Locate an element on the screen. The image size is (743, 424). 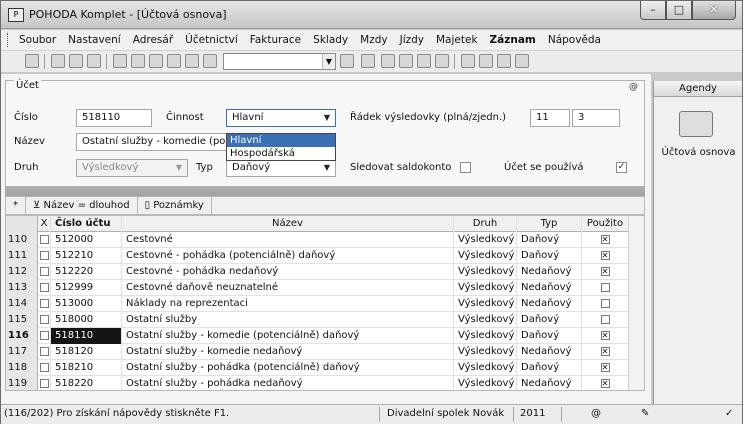
col-header-pouzito: Použito is located at coordinates (605, 224).